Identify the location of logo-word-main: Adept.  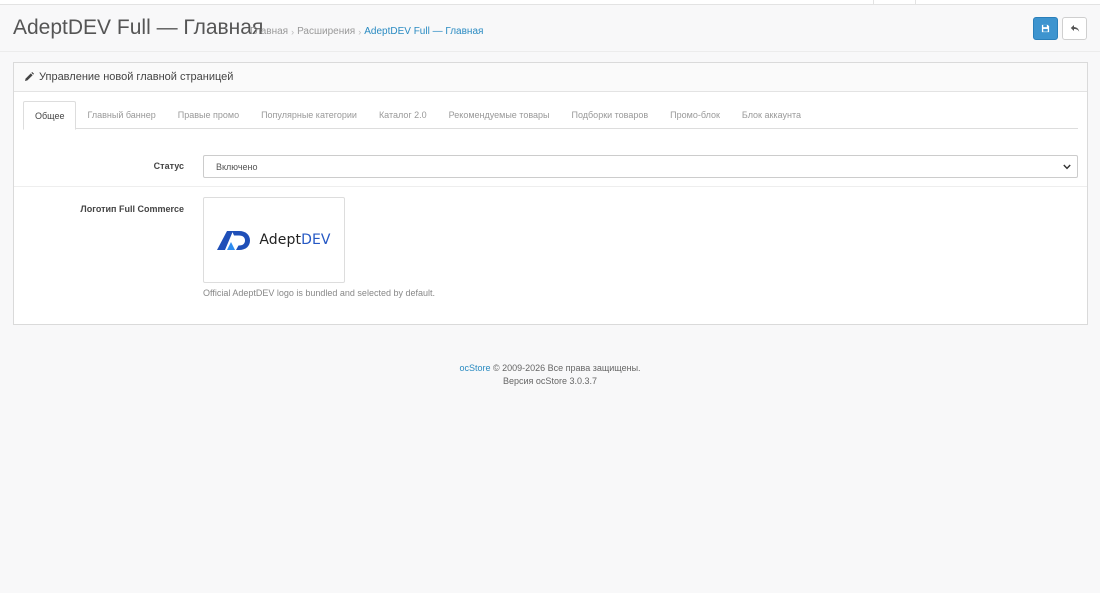
(280, 240).